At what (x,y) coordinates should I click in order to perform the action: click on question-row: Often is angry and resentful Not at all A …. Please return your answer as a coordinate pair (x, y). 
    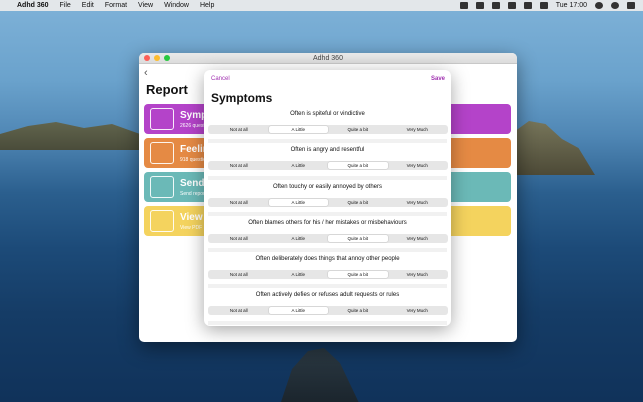
    Looking at the image, I should click on (327, 161).